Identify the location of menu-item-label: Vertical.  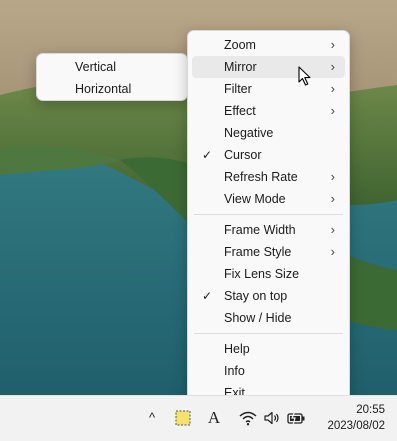
(95, 67).